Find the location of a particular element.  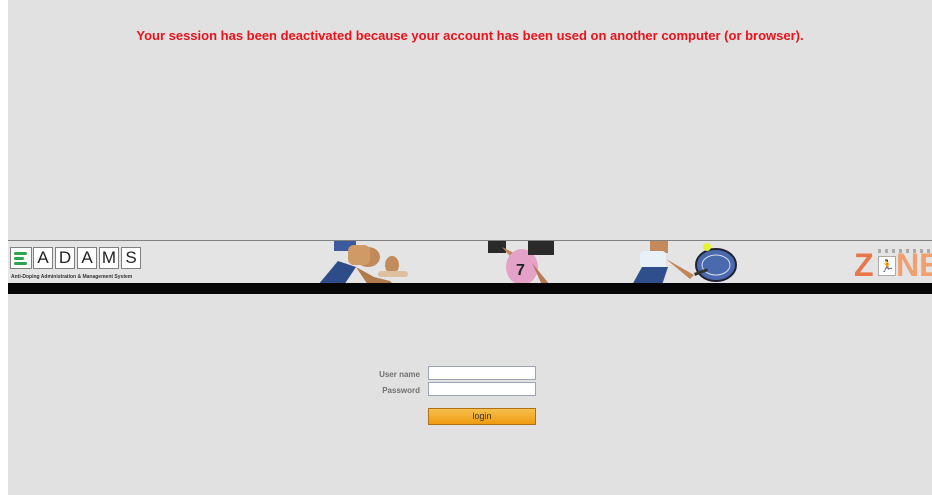

login-button: login is located at coordinates (482, 416).